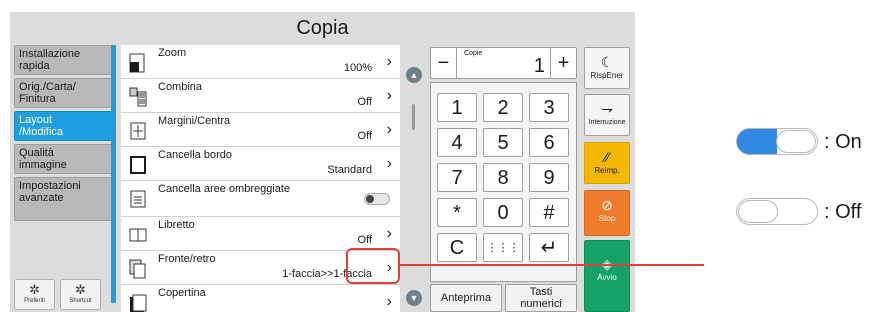 This screenshot has height=312, width=893. I want to click on scrollbar-thumb, so click(413, 117).